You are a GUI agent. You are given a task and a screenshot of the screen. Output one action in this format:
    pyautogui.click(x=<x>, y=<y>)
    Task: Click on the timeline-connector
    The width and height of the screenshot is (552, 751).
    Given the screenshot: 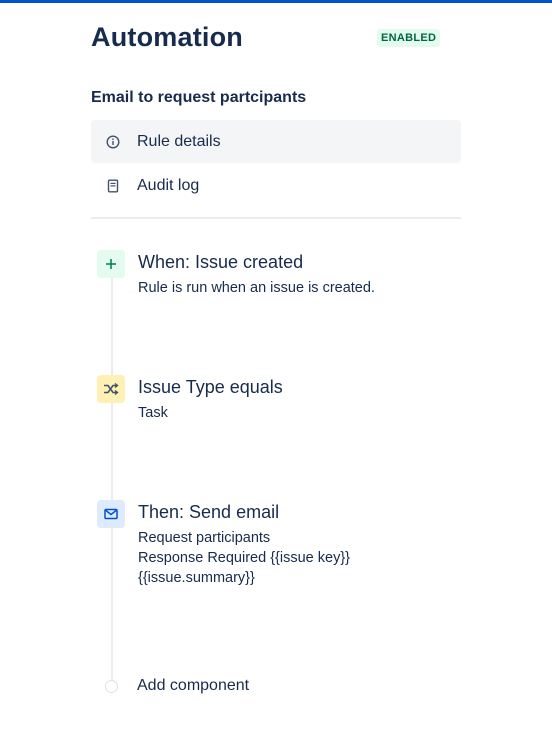 What is the action you would take?
    pyautogui.click(x=112, y=472)
    